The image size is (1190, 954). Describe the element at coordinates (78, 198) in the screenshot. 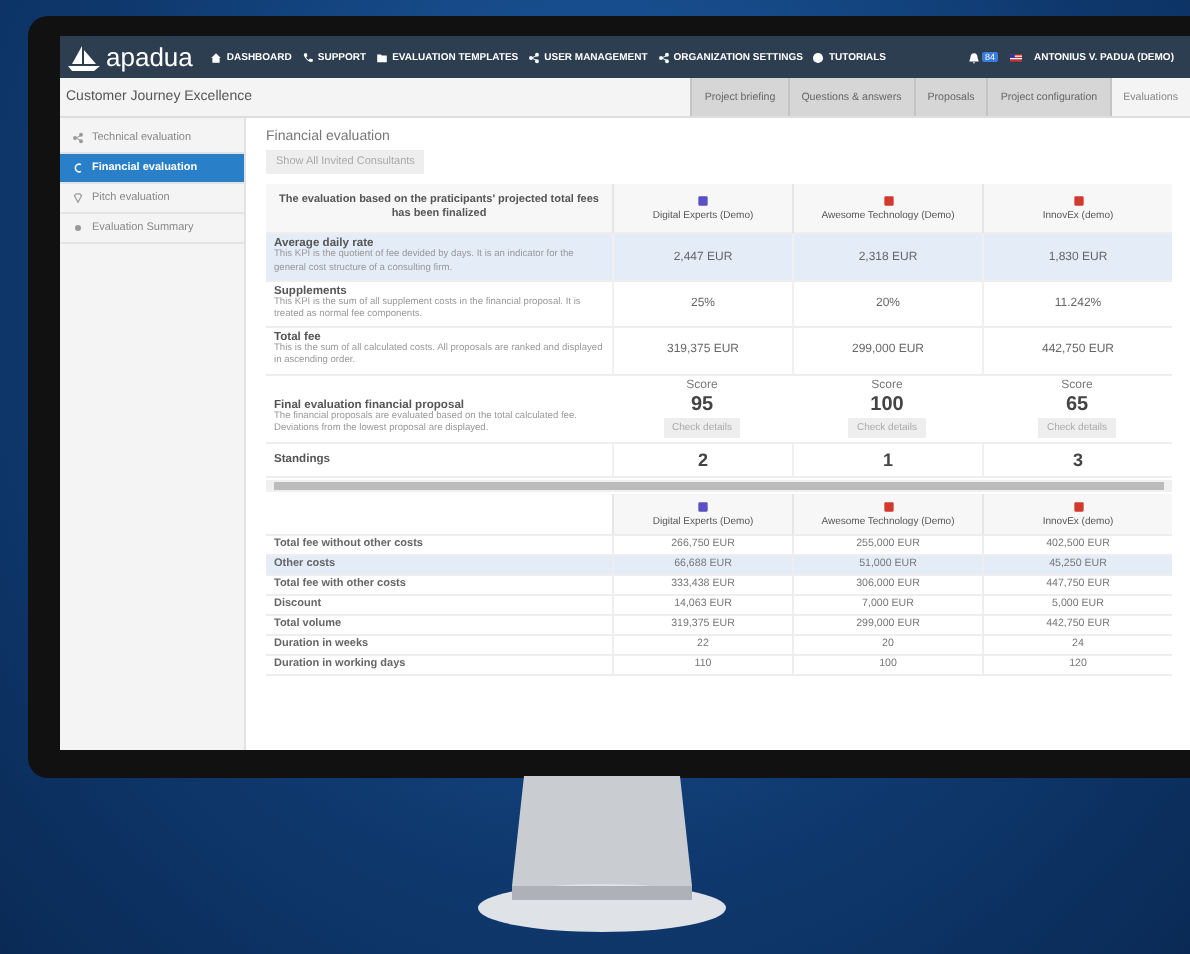

I see `diamond-icon` at that location.